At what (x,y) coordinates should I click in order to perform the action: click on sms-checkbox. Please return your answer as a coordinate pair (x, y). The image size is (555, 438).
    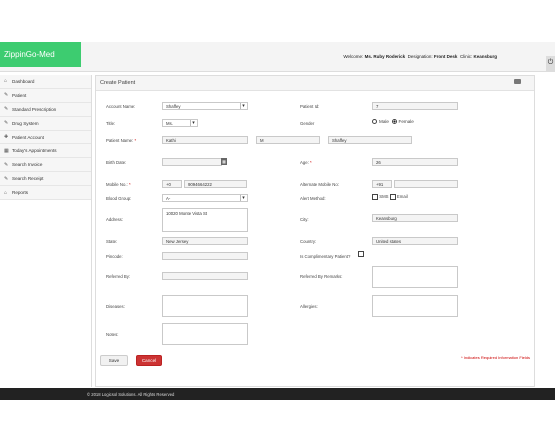
    Looking at the image, I should click on (375, 197).